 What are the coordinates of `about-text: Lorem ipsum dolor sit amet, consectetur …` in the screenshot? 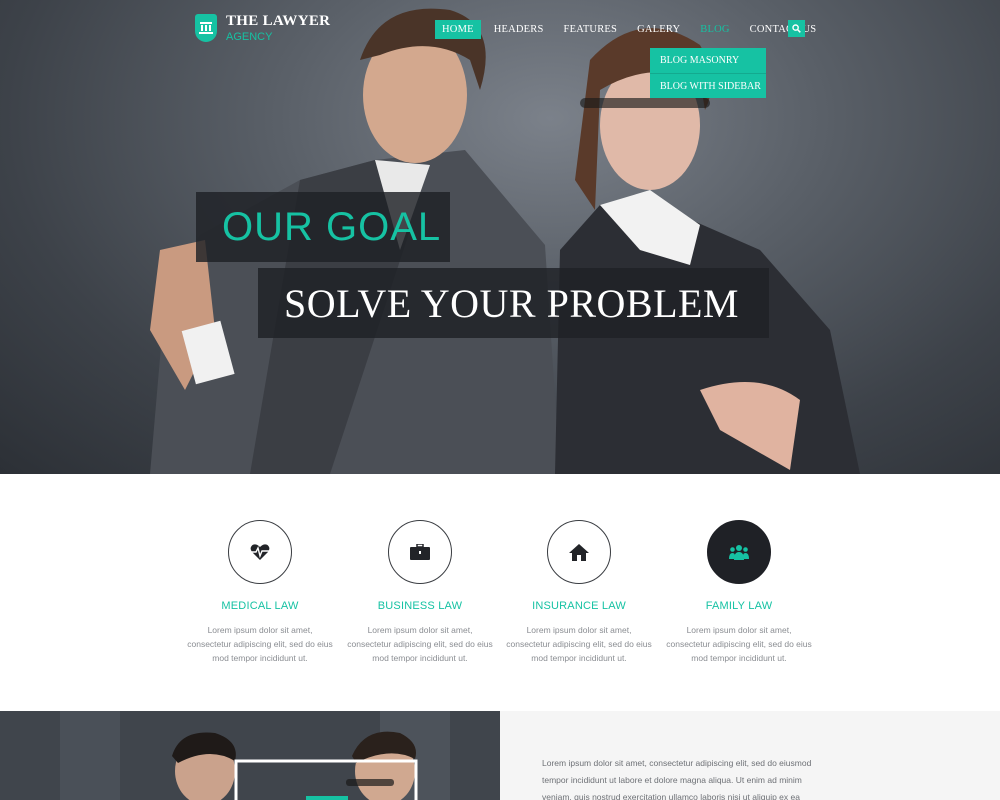 It's located at (677, 779).